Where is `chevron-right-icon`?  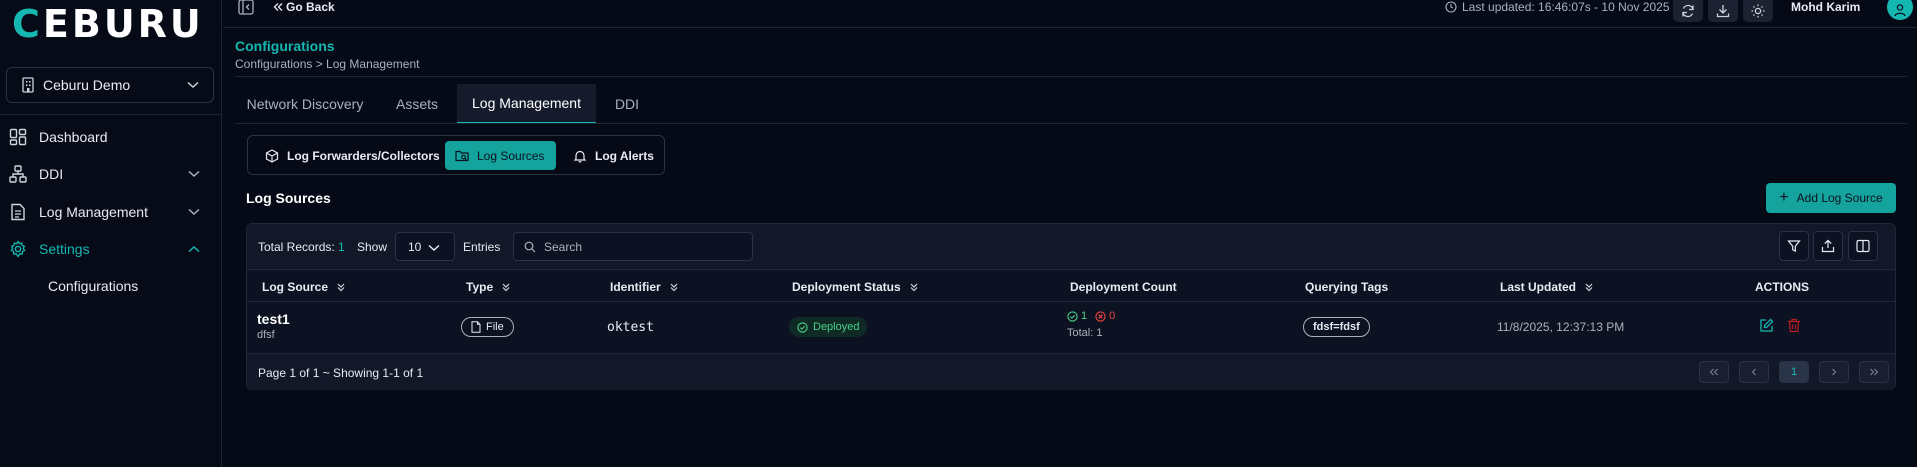
chevron-right-icon is located at coordinates (1834, 372).